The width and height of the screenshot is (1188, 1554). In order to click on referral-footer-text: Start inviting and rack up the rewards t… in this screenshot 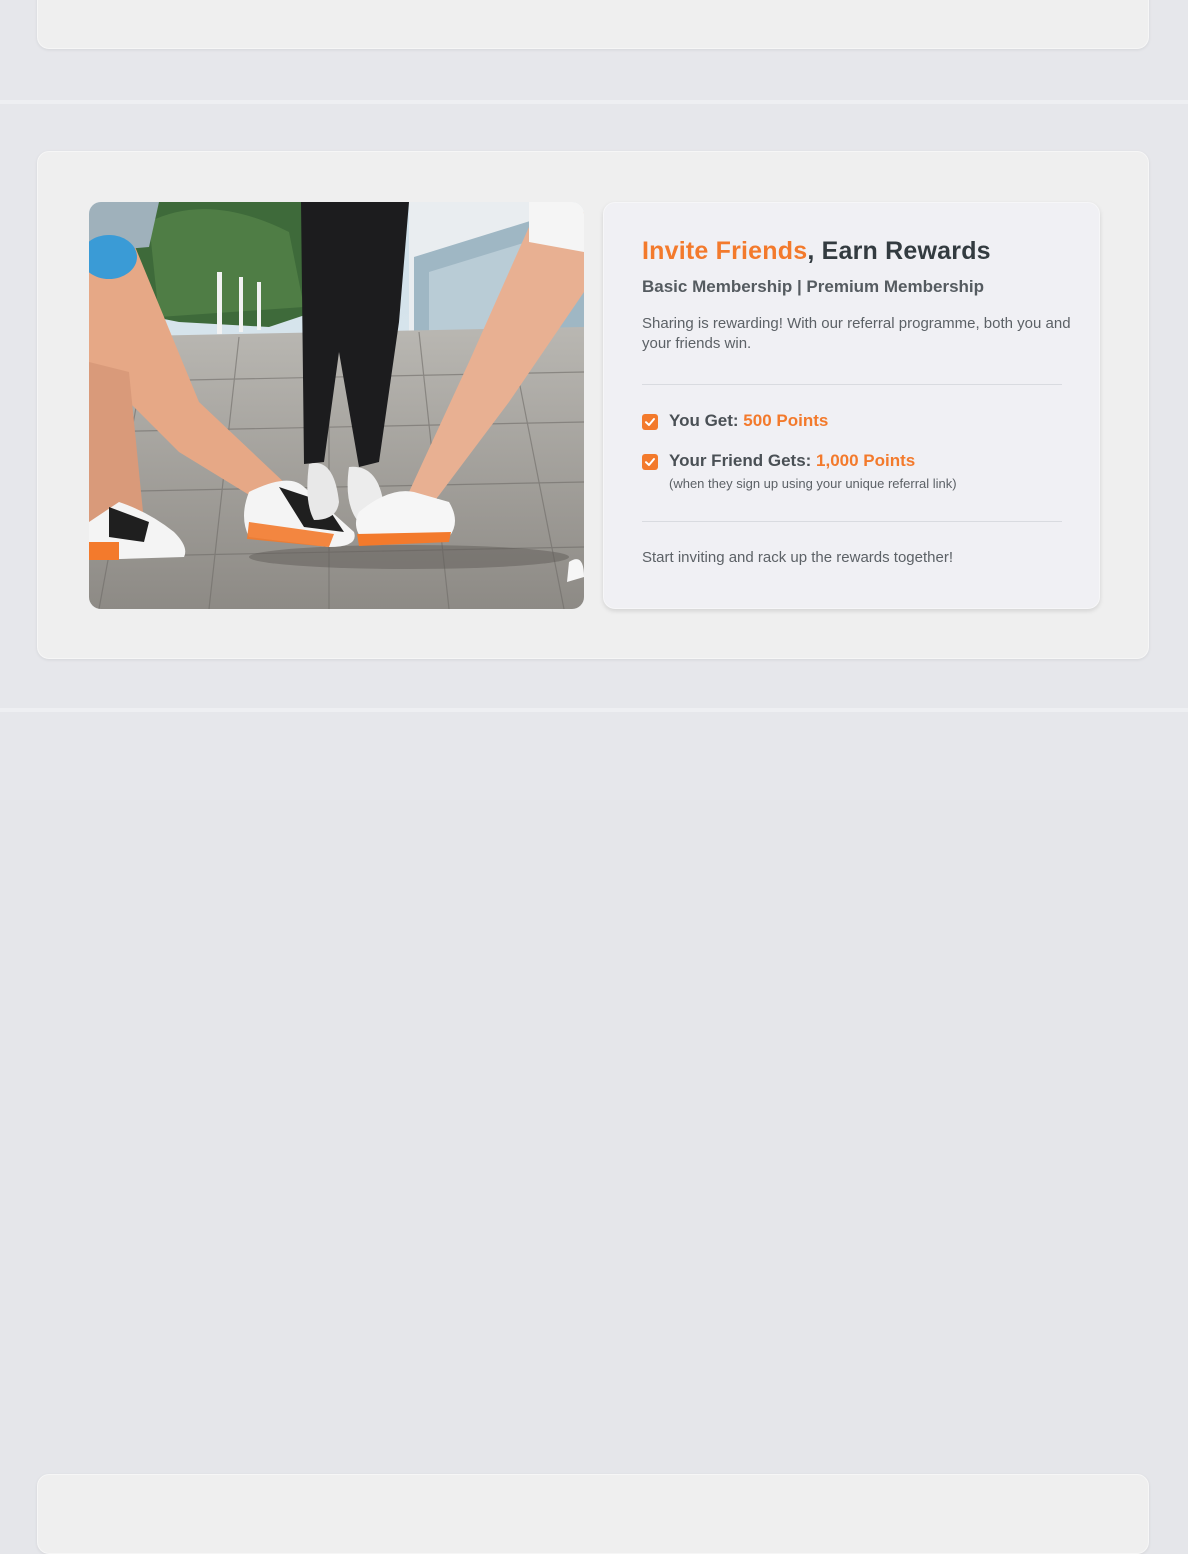, I will do `click(798, 557)`.